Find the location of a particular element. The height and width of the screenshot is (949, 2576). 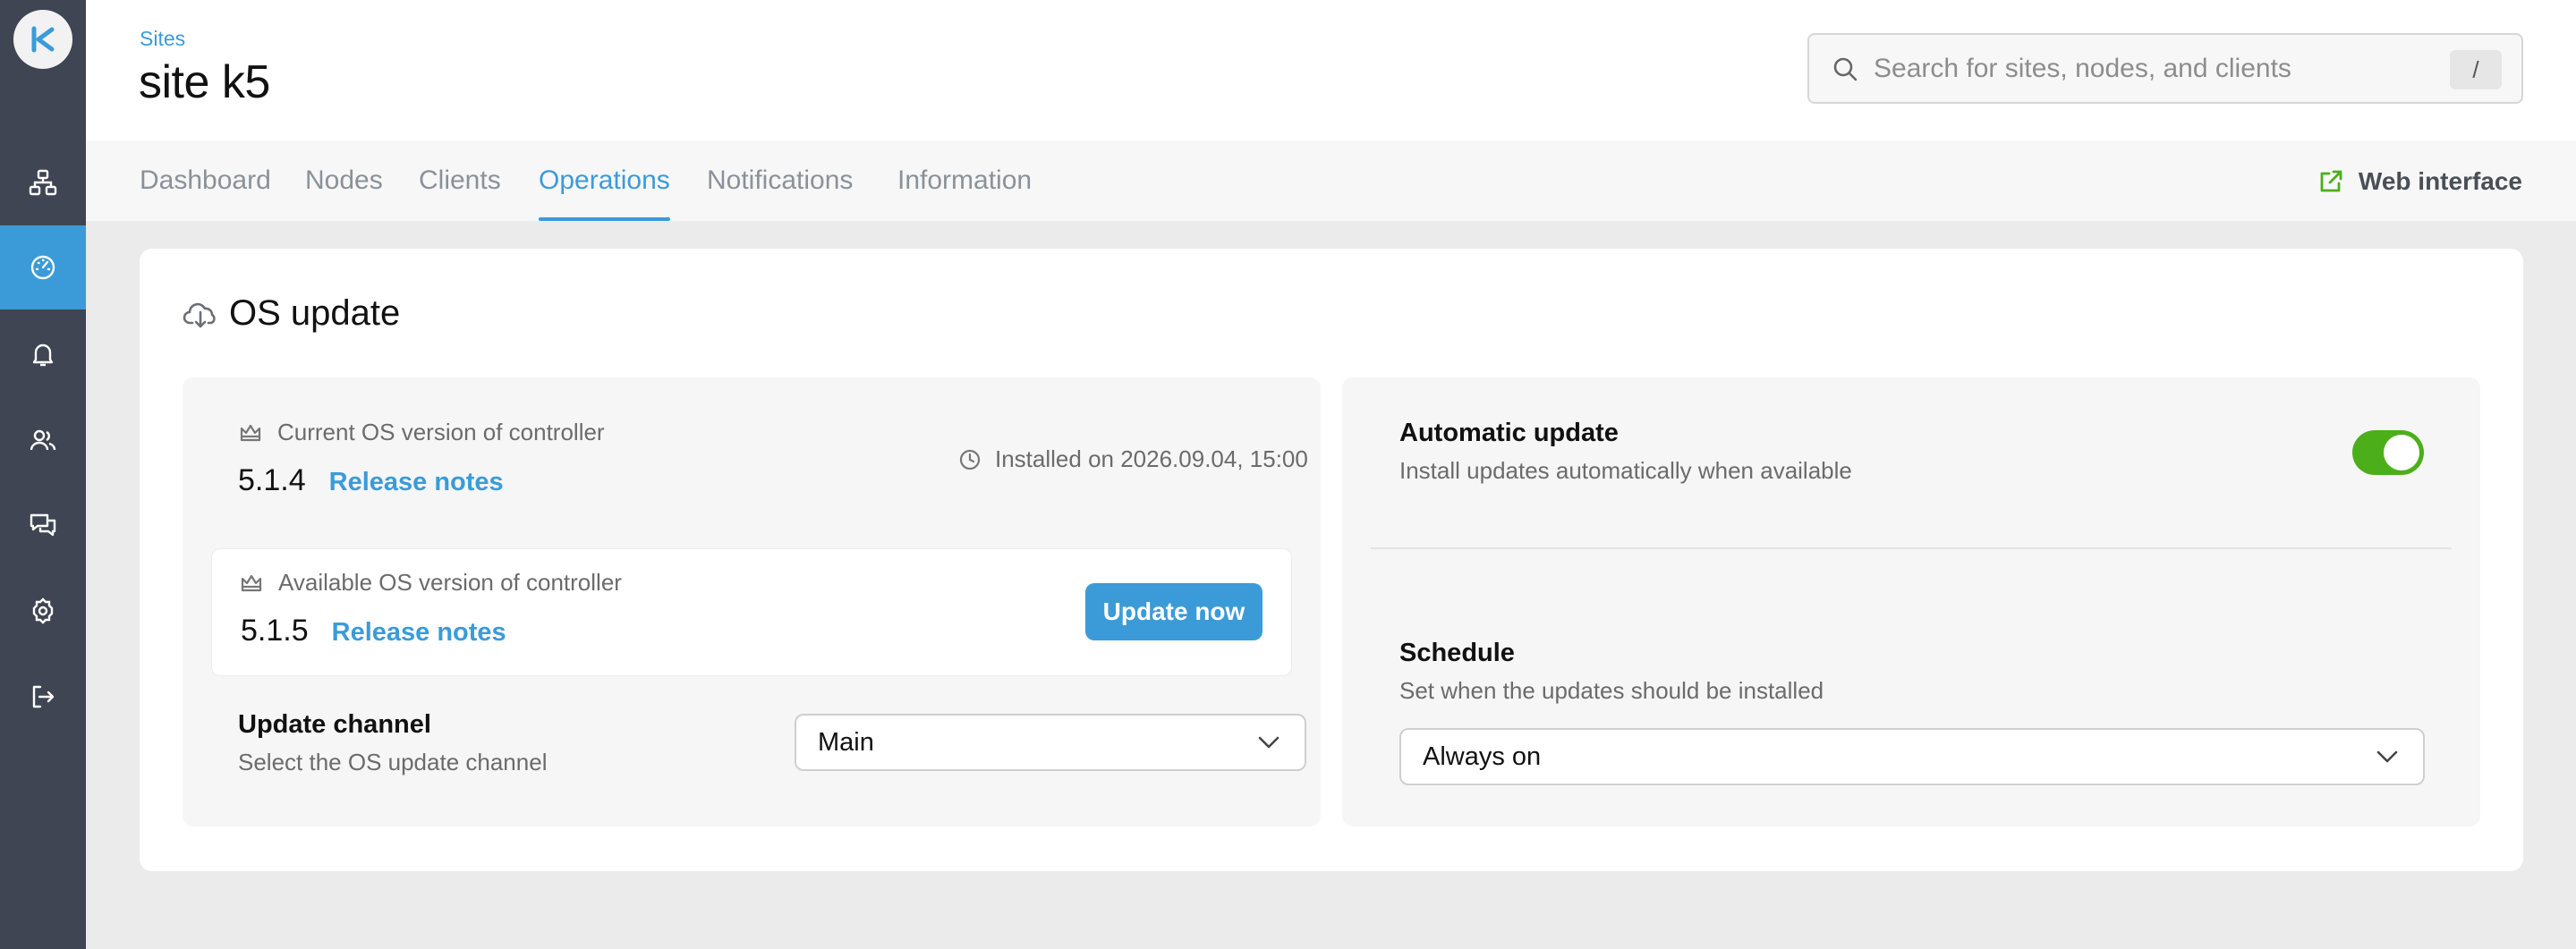

installed-info: Installed on 2026.09.04, 15:00 is located at coordinates (1132, 459).